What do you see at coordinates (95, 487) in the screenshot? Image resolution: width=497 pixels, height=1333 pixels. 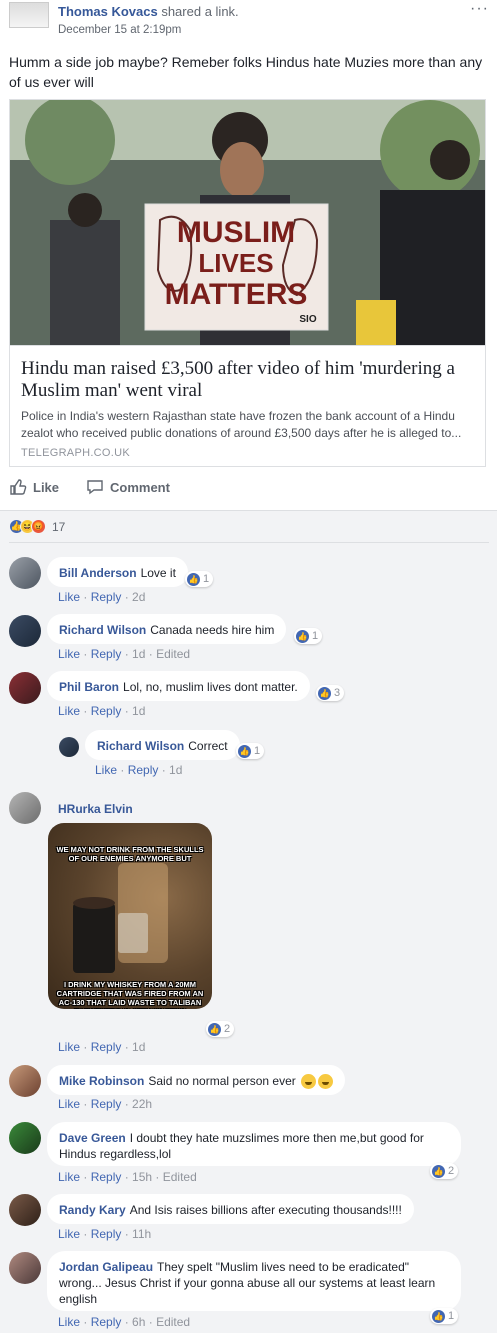 I see `comment-icon` at bounding box center [95, 487].